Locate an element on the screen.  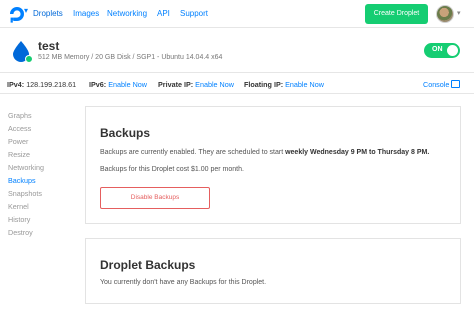
power-toggle-label: ON is located at coordinates (437, 49).